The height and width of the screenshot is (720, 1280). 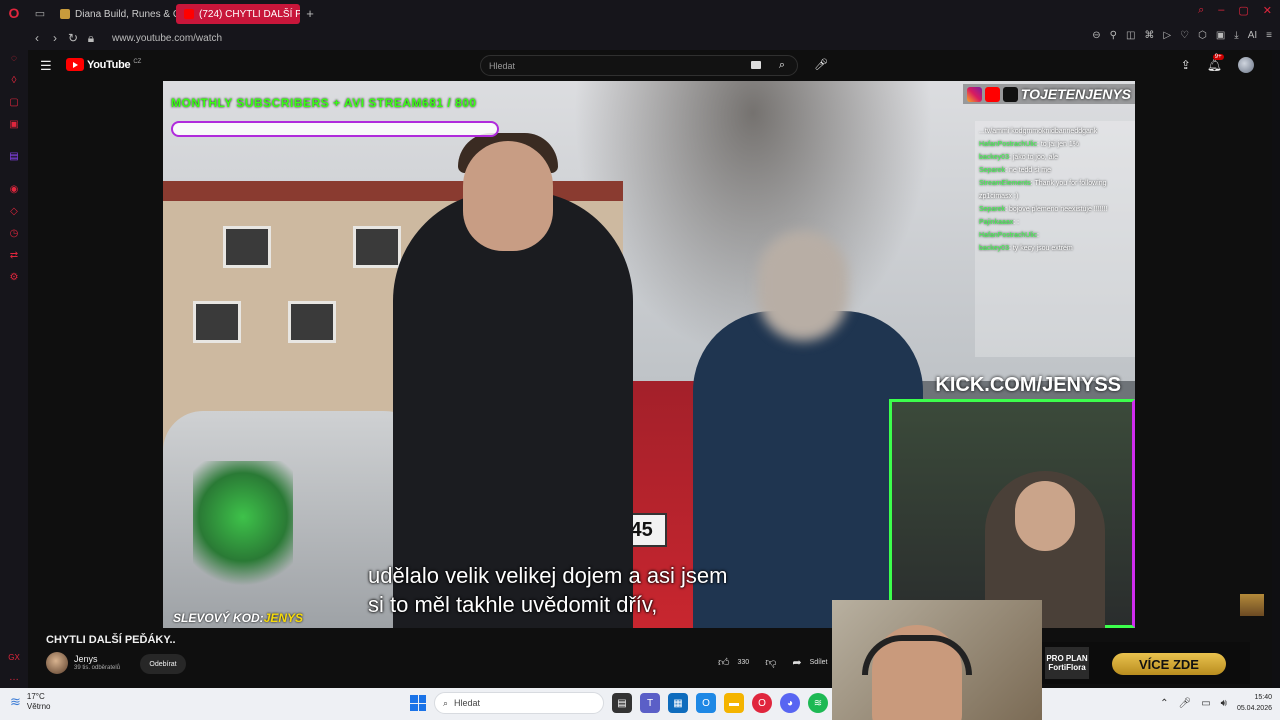 What do you see at coordinates (1243, 10) in the screenshot?
I see `maximize-icon: ▢` at bounding box center [1243, 10].